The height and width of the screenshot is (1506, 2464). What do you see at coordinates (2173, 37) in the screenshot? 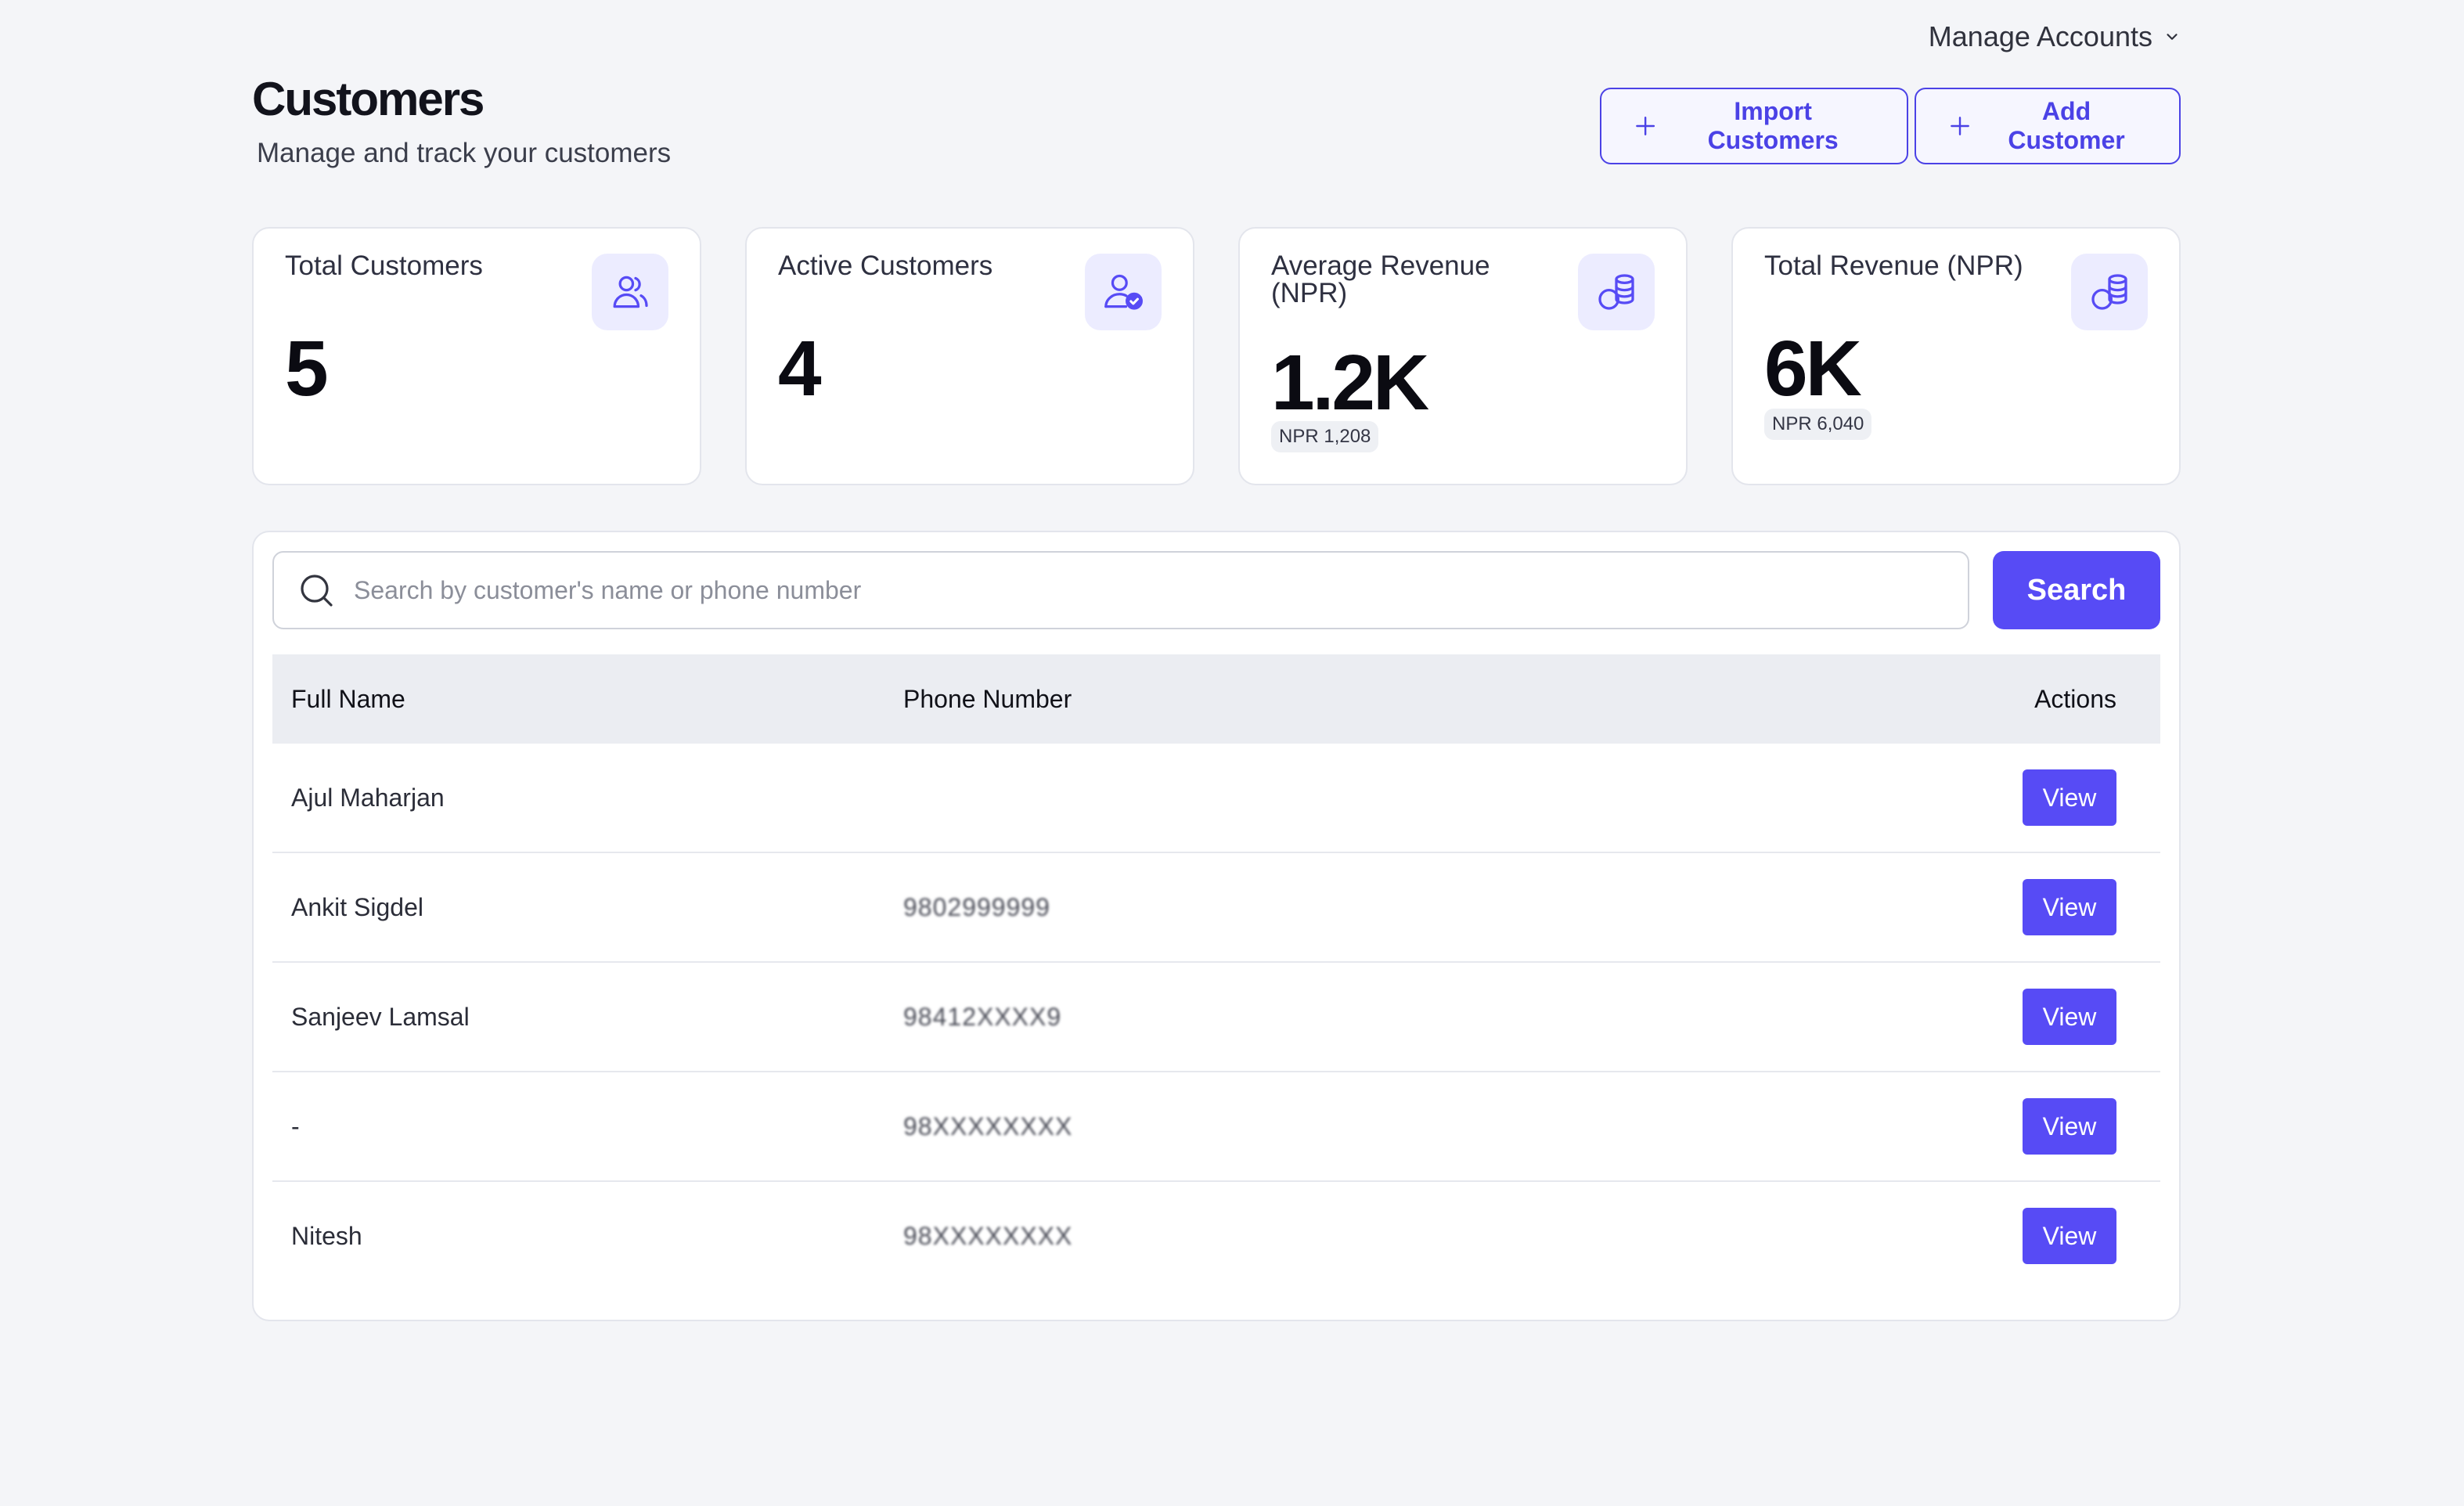
I see `chevron-down-icon` at bounding box center [2173, 37].